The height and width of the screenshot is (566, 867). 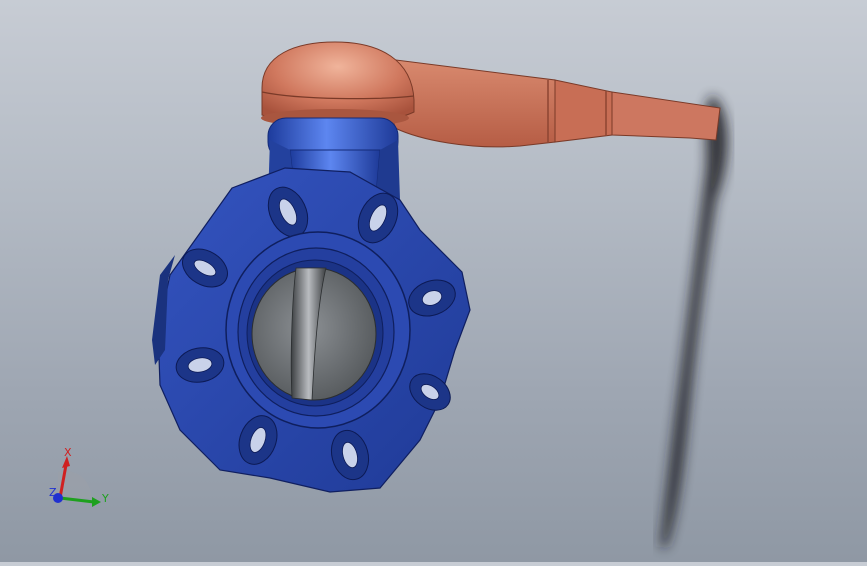 I want to click on valve-disc, so click(x=314, y=334).